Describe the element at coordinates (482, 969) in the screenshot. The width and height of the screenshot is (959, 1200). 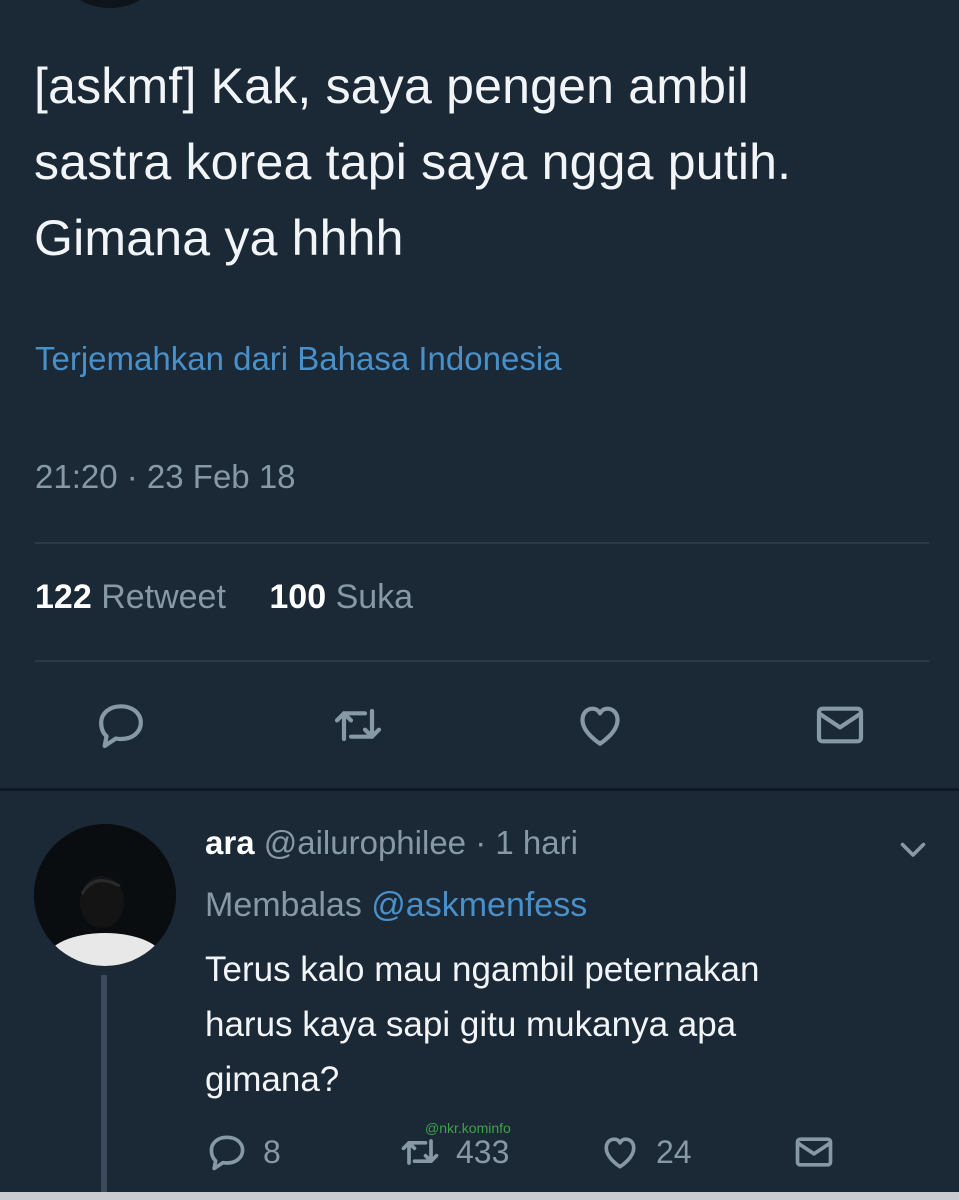
I see `reply-line: Terus kalo mau ngambil peternakan` at that location.